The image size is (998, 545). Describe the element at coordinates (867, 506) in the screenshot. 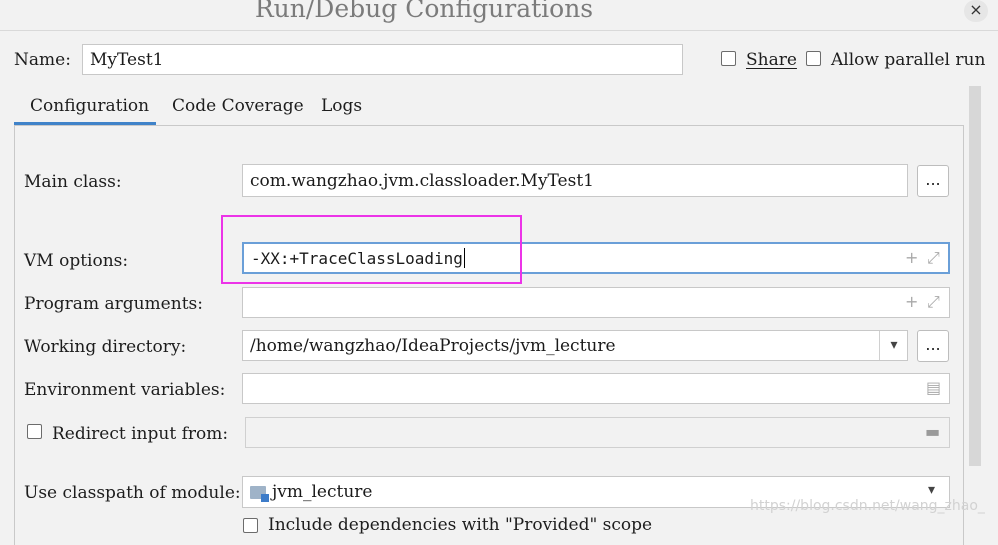

I see `watermark: https://blog.csdn.net/wang_zhao_` at that location.